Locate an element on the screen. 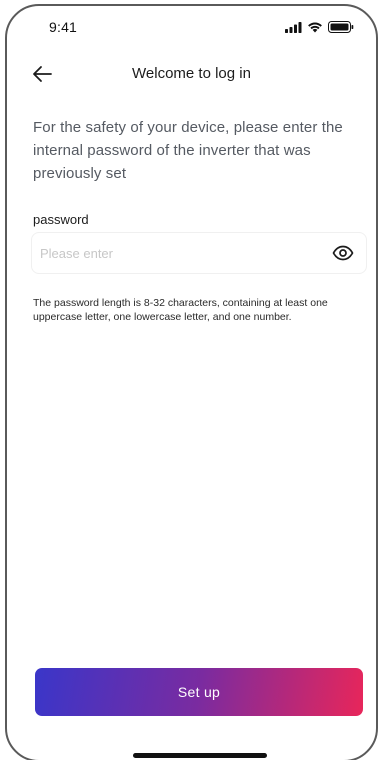 Image resolution: width=385 pixels, height=760 pixels. battery-icon is located at coordinates (341, 27).